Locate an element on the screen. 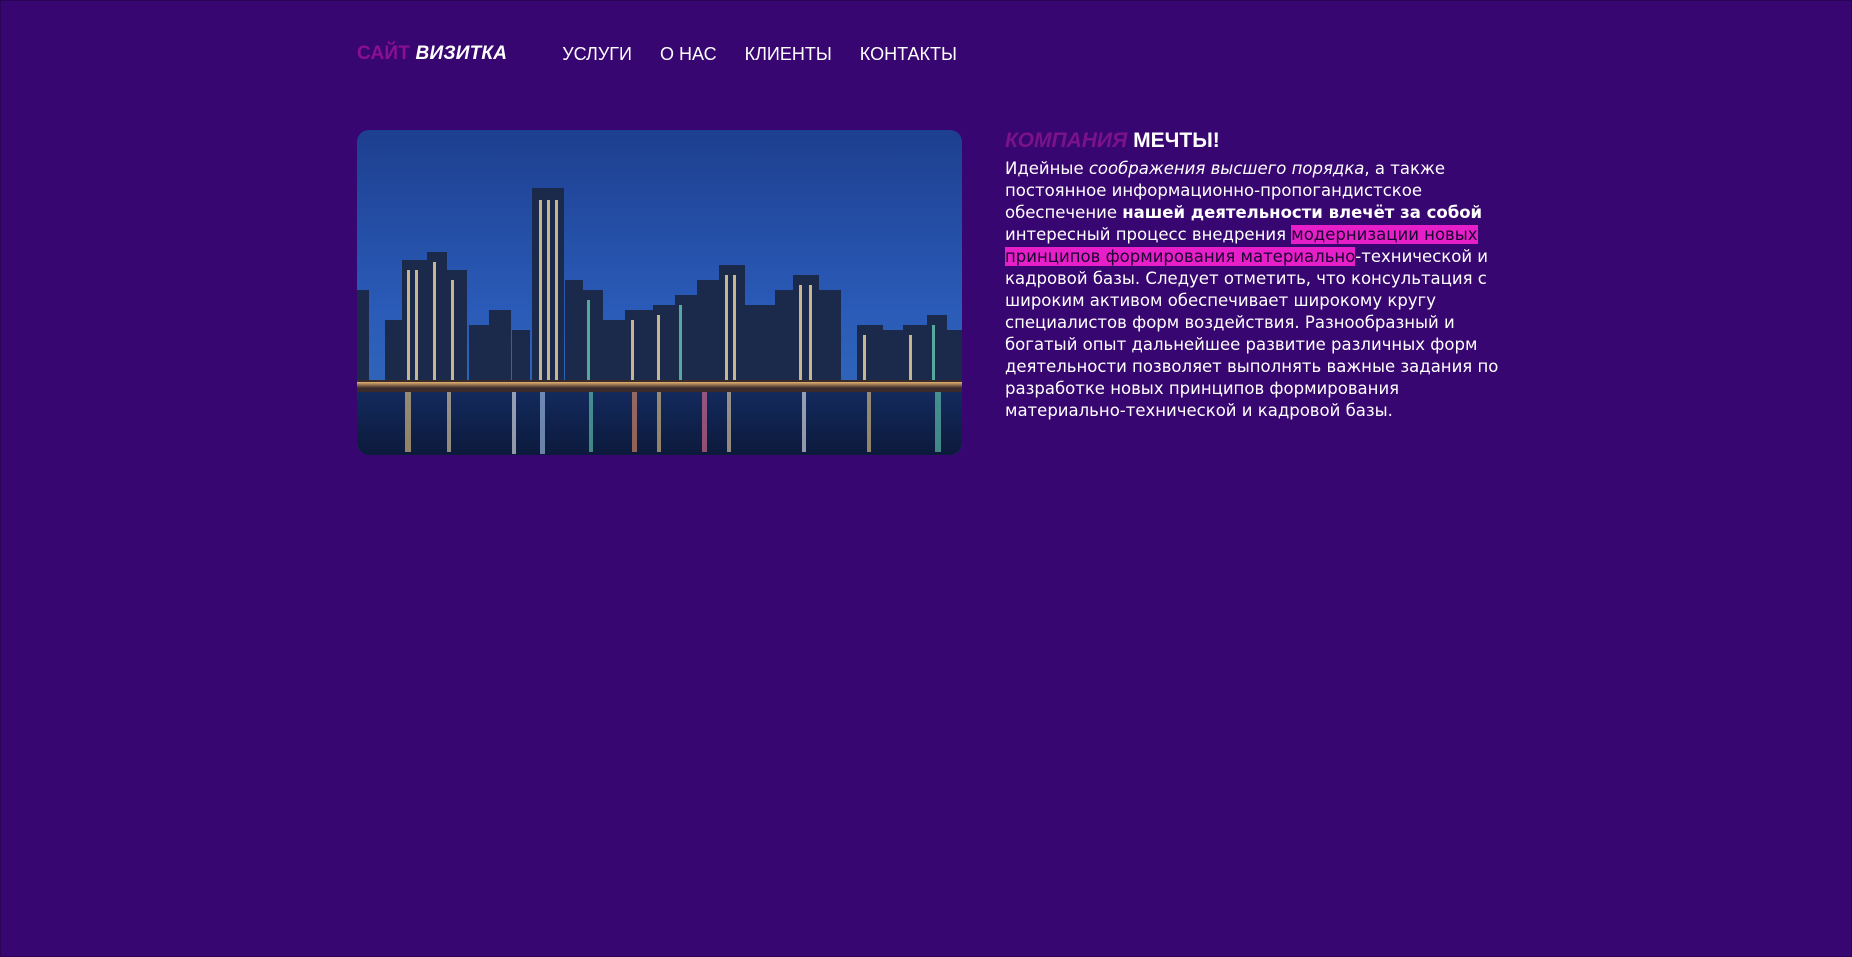 The image size is (1852, 957). text-bold-segment: нашей деятельности влечёт за собой is located at coordinates (1302, 212).